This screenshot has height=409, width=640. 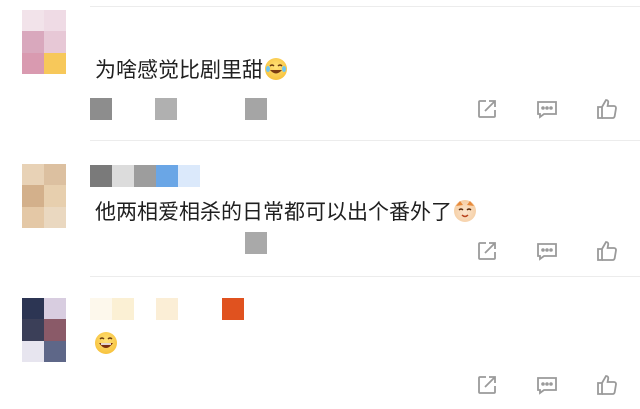 I want to click on comment-body: 他两相爱相杀的日常都可以出个番外了, so click(x=273, y=212).